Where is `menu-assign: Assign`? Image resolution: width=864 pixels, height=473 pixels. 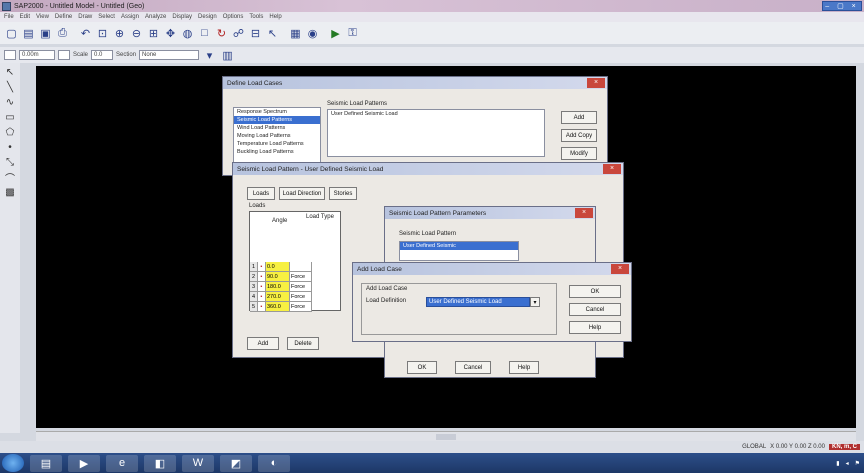
menu-assign: Assign is located at coordinates (130, 17).